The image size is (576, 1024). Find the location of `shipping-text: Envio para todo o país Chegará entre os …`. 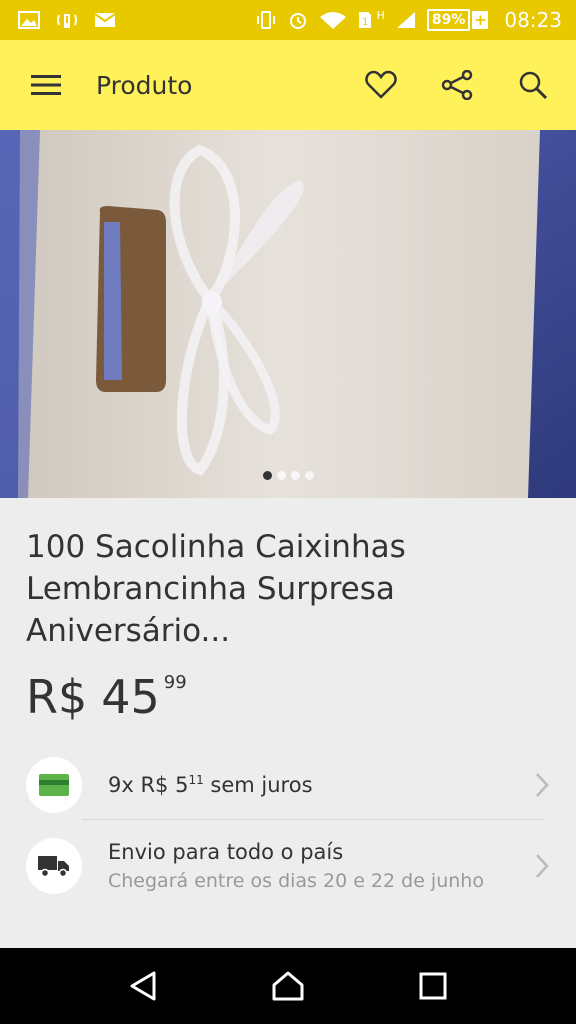

shipping-text: Envio para todo o país Chegará entre os … is located at coordinates (296, 866).